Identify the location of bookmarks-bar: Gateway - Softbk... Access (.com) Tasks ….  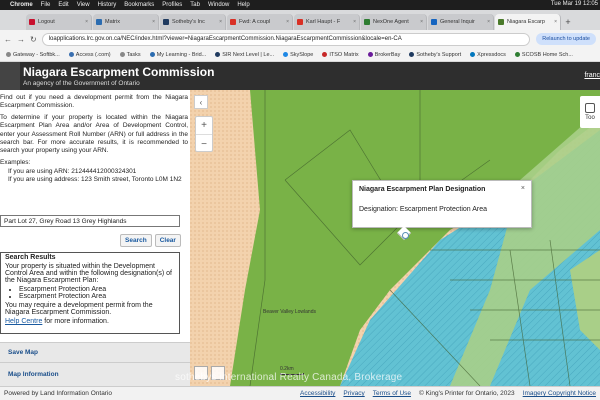
(300, 55).